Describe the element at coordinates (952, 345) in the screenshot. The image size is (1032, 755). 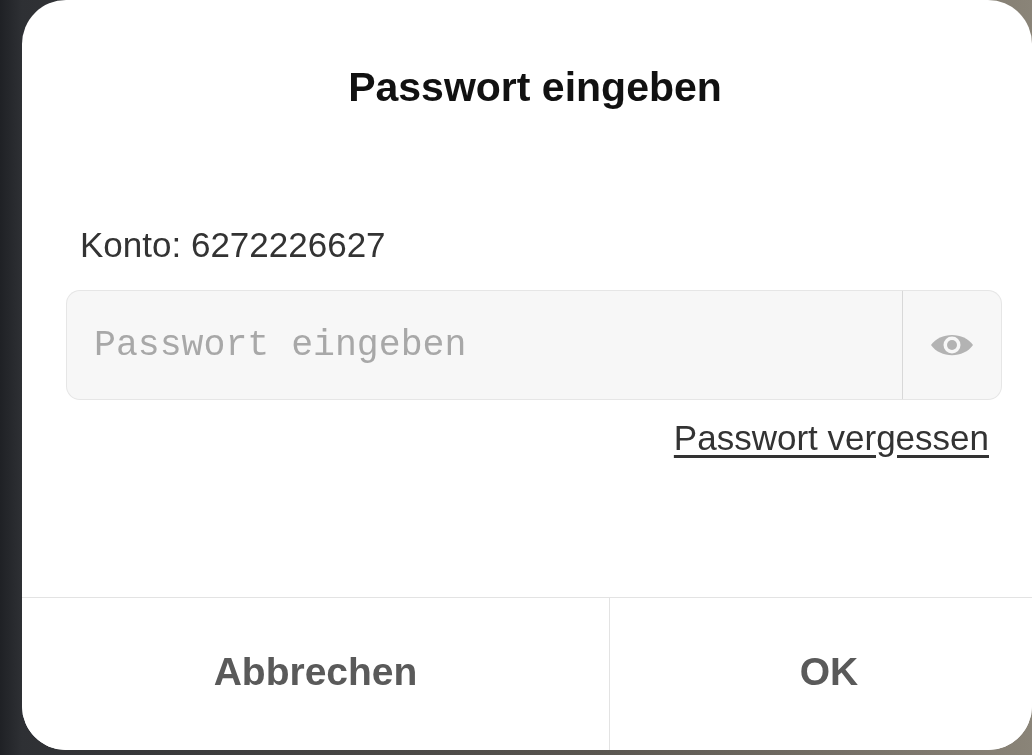
I see `show-password-button` at that location.